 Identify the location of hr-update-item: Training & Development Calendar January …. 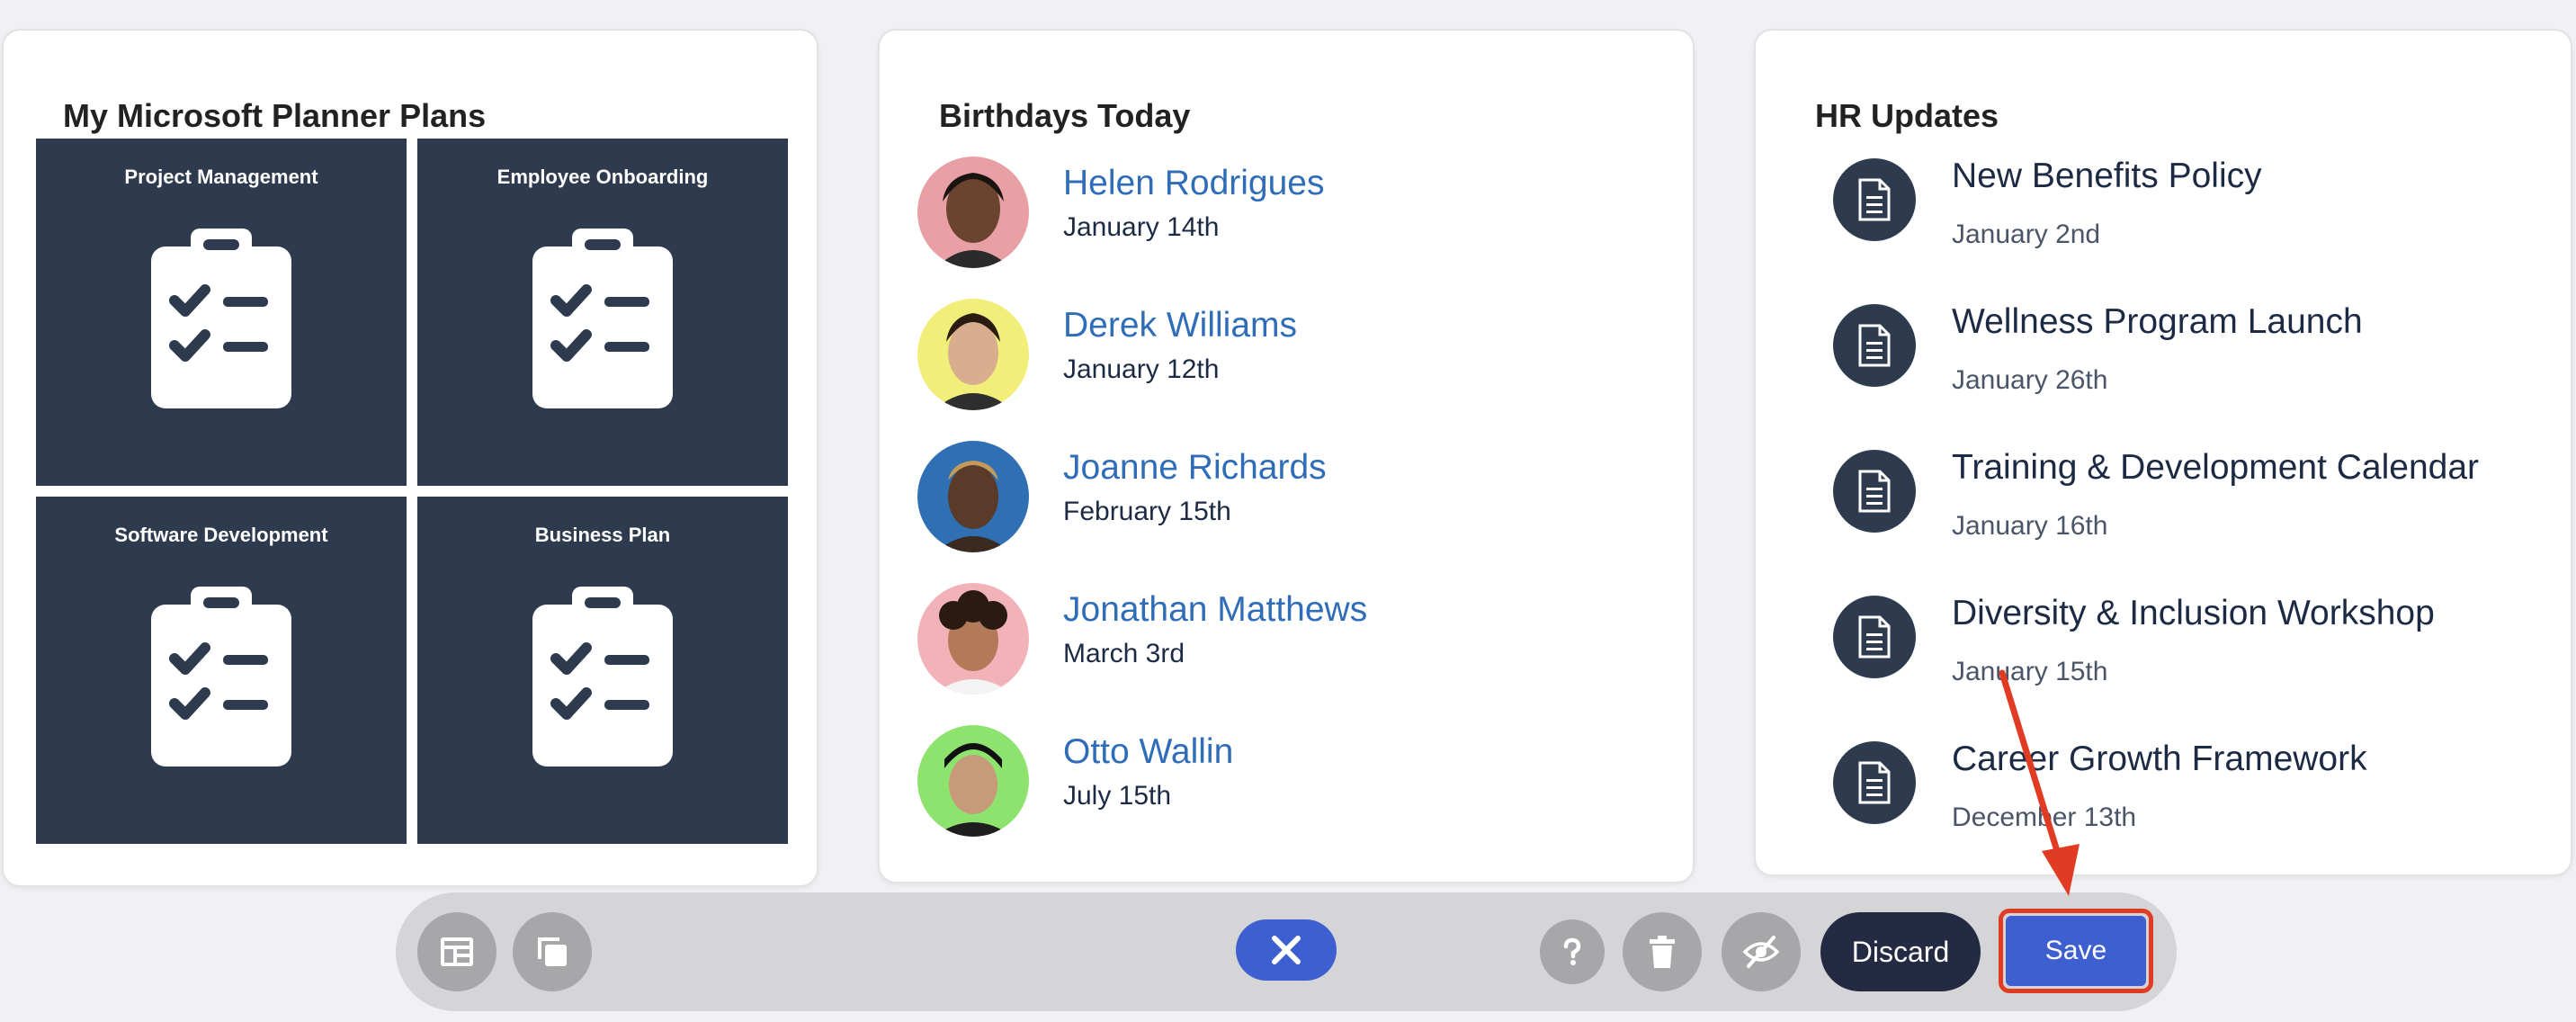
(2171, 506).